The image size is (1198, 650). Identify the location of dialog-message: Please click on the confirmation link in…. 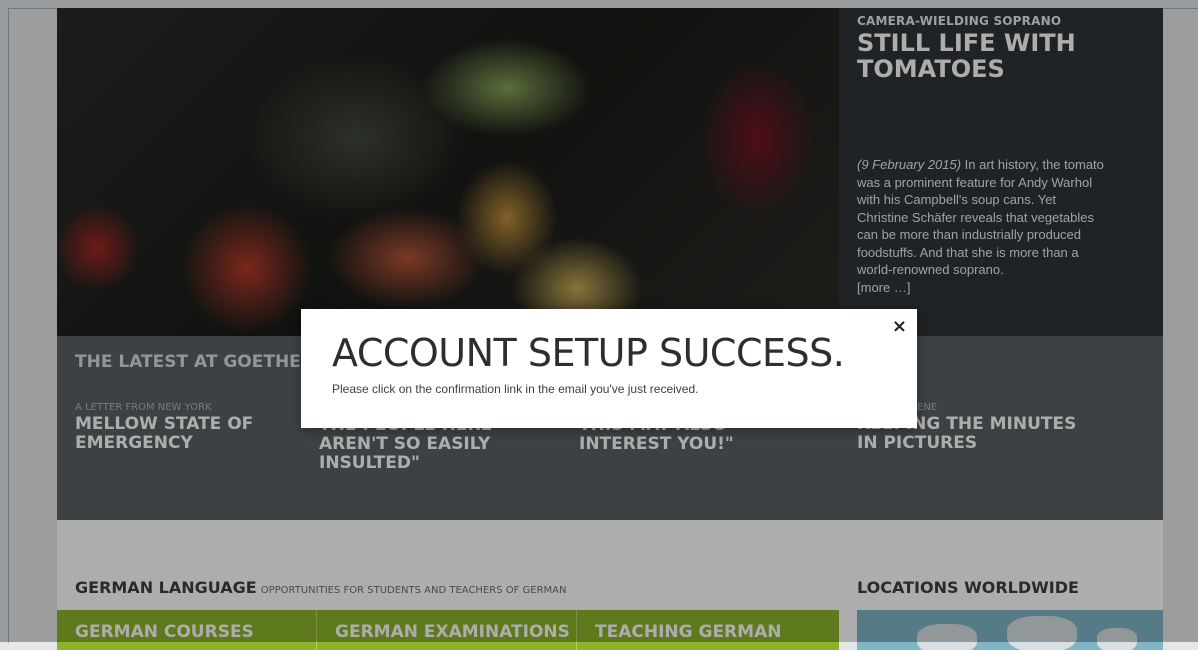
(515, 389).